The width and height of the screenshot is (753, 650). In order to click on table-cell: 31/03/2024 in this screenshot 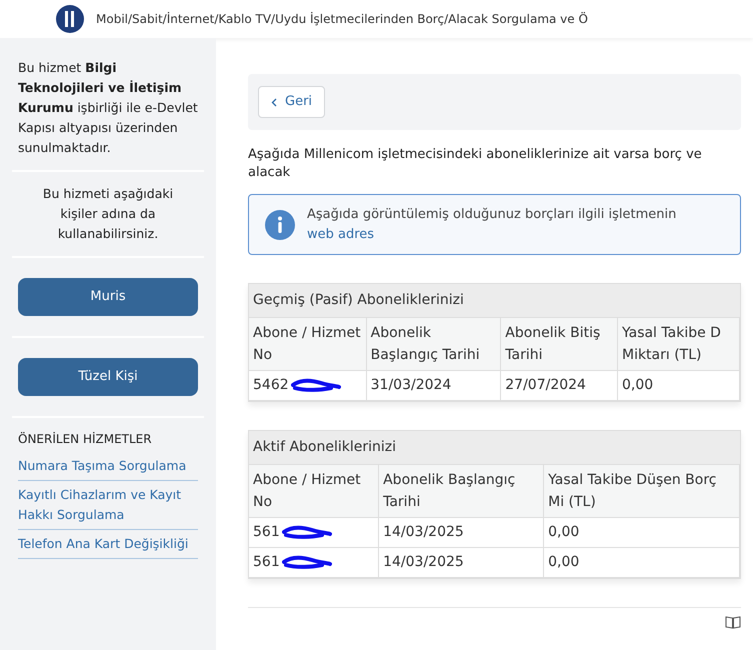, I will do `click(433, 385)`.